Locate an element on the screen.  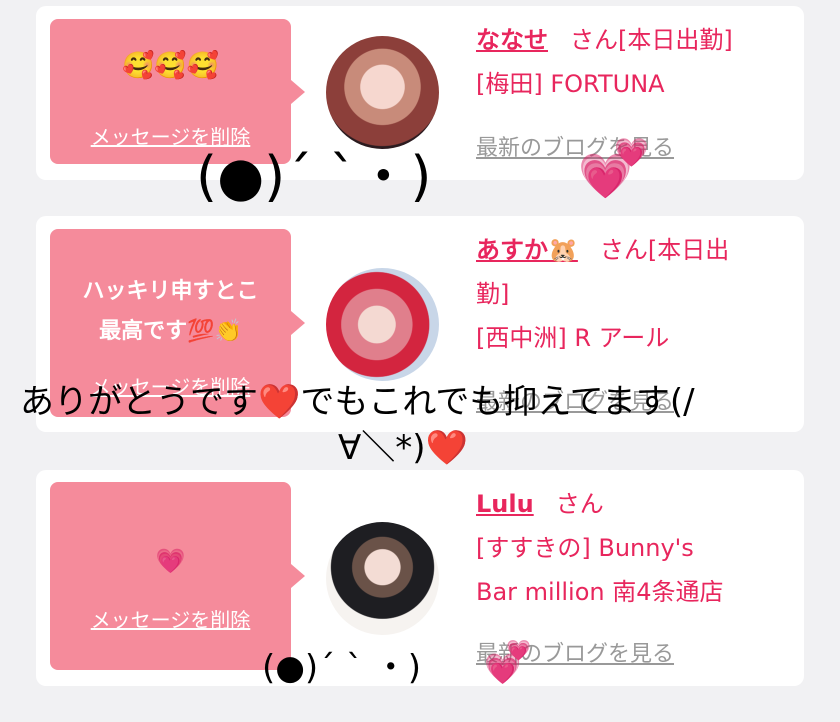
message-bubble: 💗 メッセージを削除 is located at coordinates (177, 576).